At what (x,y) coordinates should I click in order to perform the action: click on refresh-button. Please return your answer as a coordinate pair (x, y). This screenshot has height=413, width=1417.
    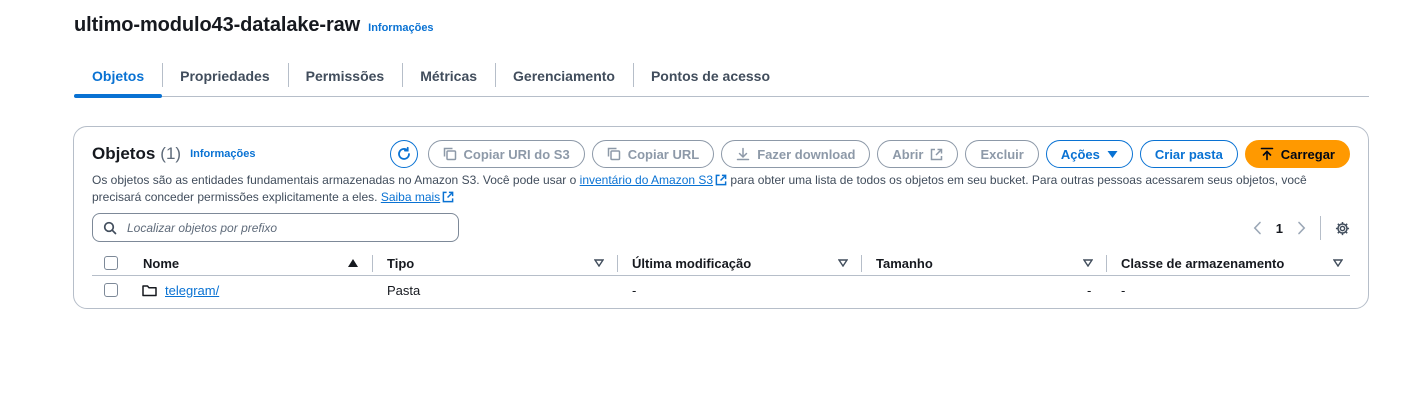
    Looking at the image, I should click on (403, 154).